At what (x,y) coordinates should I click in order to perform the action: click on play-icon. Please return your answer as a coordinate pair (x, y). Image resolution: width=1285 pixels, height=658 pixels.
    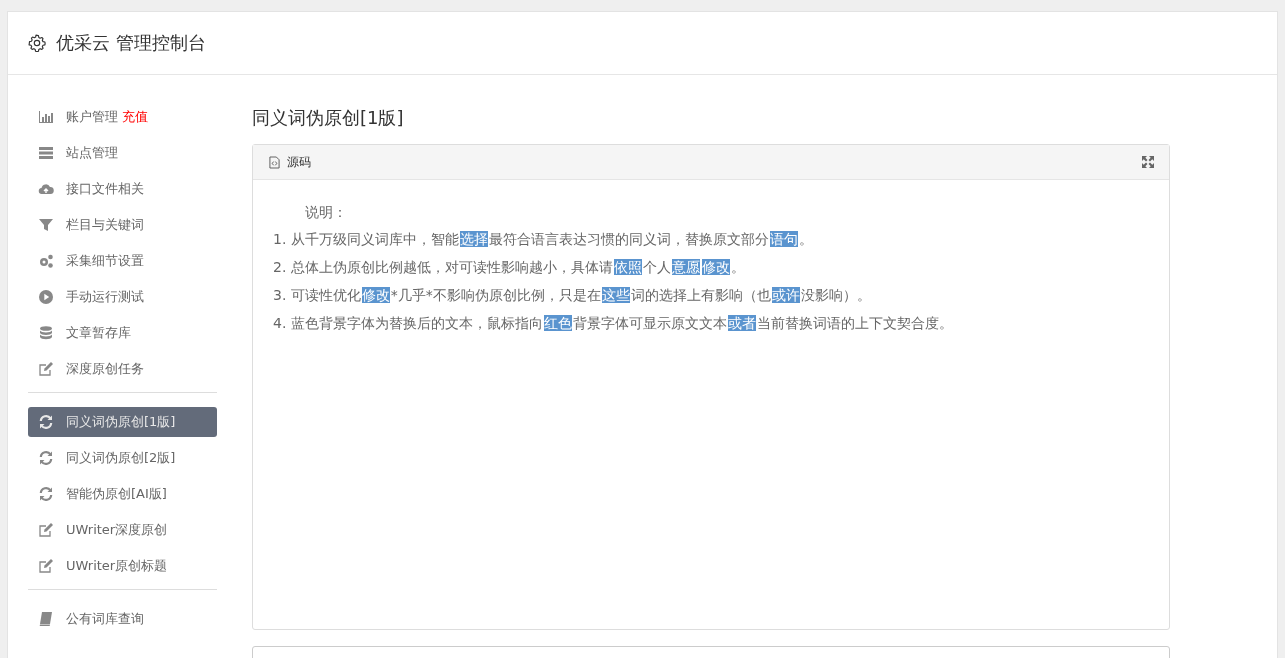
    Looking at the image, I should click on (46, 297).